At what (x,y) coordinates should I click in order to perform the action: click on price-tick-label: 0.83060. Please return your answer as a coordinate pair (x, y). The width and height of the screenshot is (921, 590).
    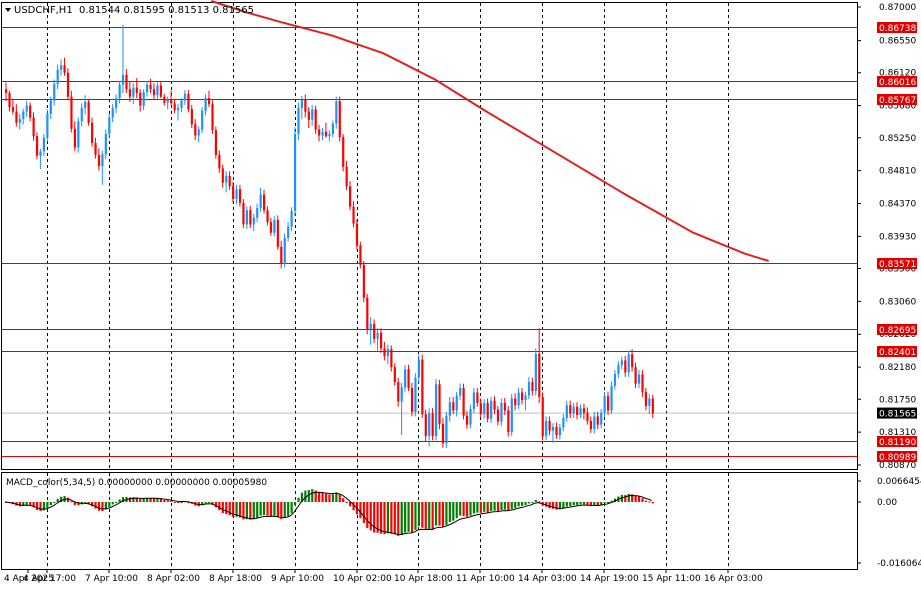
    Looking at the image, I should click on (897, 302).